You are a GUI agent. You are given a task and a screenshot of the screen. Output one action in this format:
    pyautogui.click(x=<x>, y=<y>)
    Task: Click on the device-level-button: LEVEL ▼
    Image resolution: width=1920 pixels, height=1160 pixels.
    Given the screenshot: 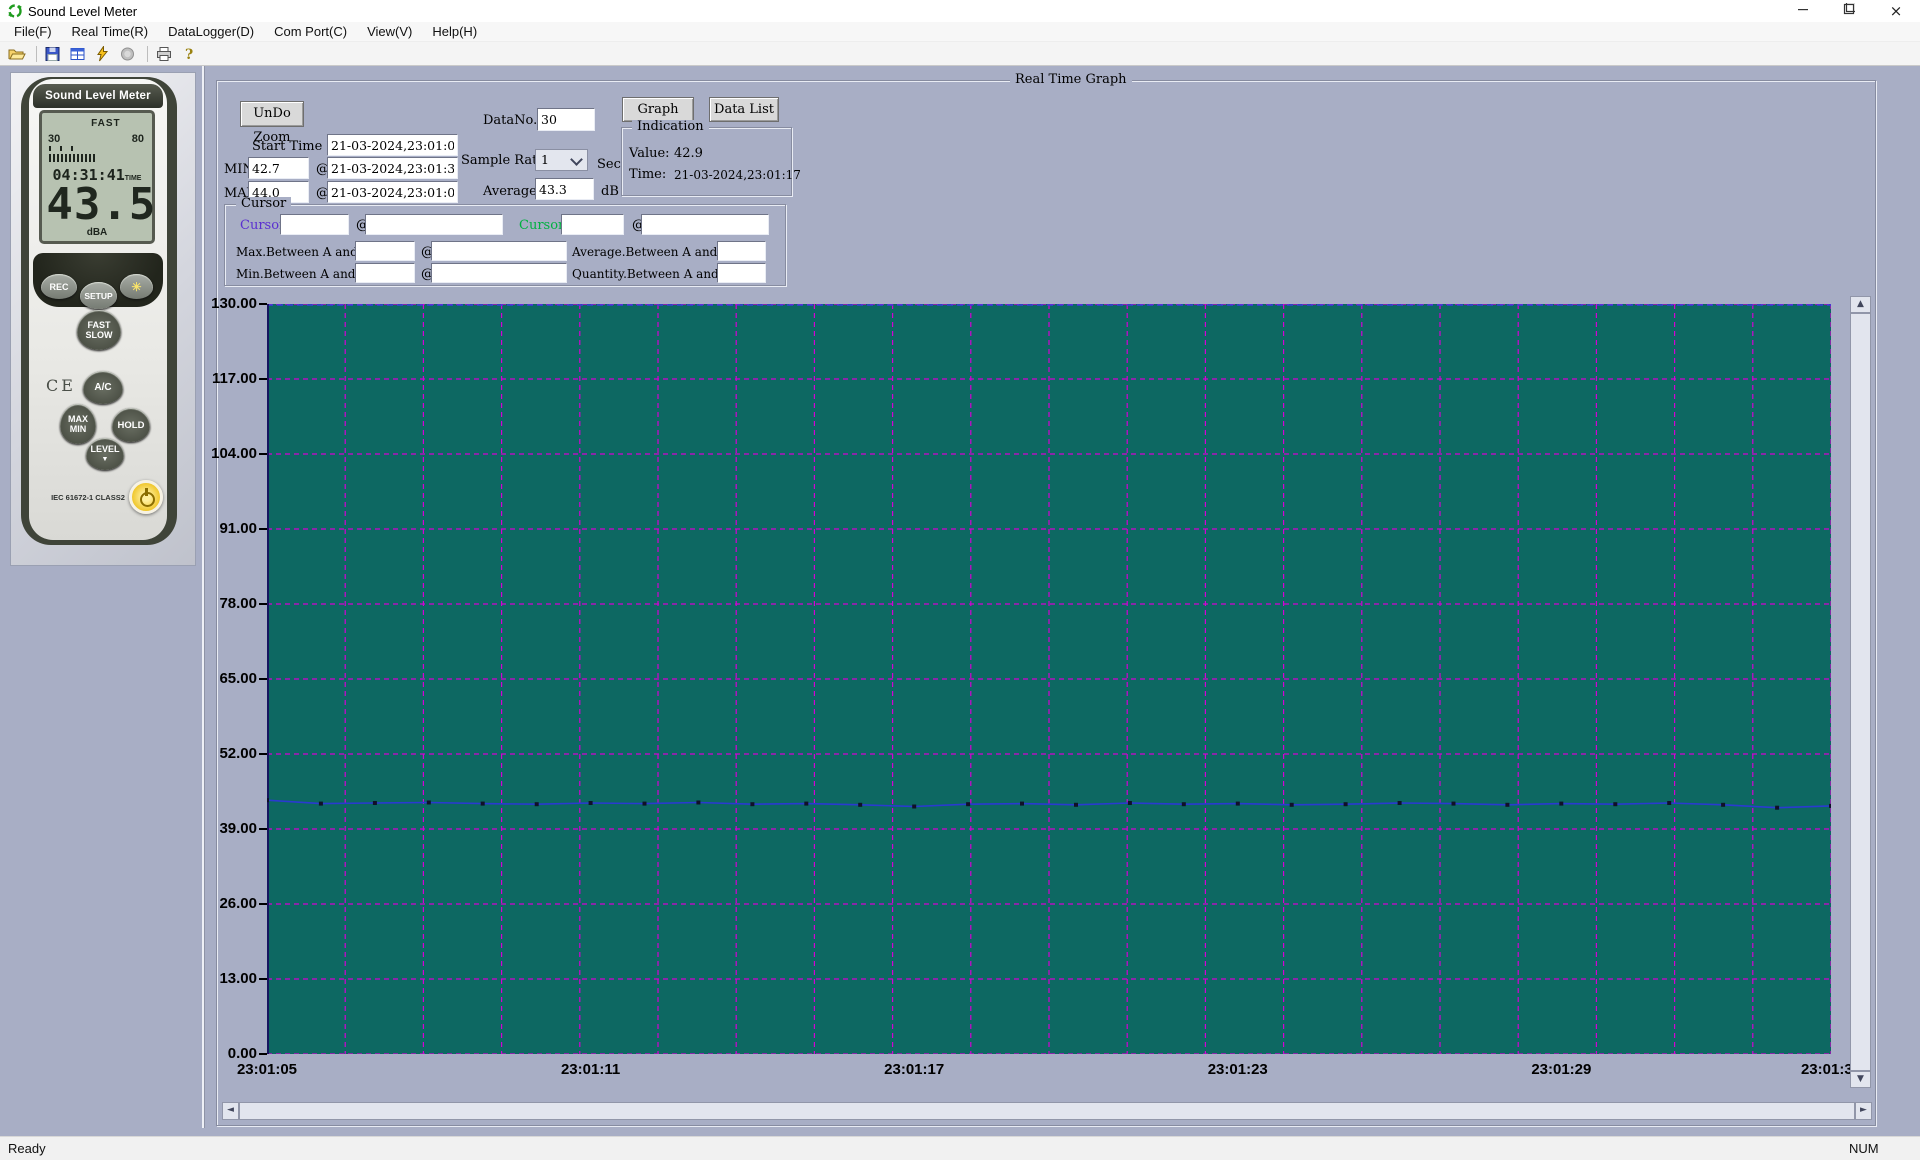 What is the action you would take?
    pyautogui.click(x=105, y=454)
    